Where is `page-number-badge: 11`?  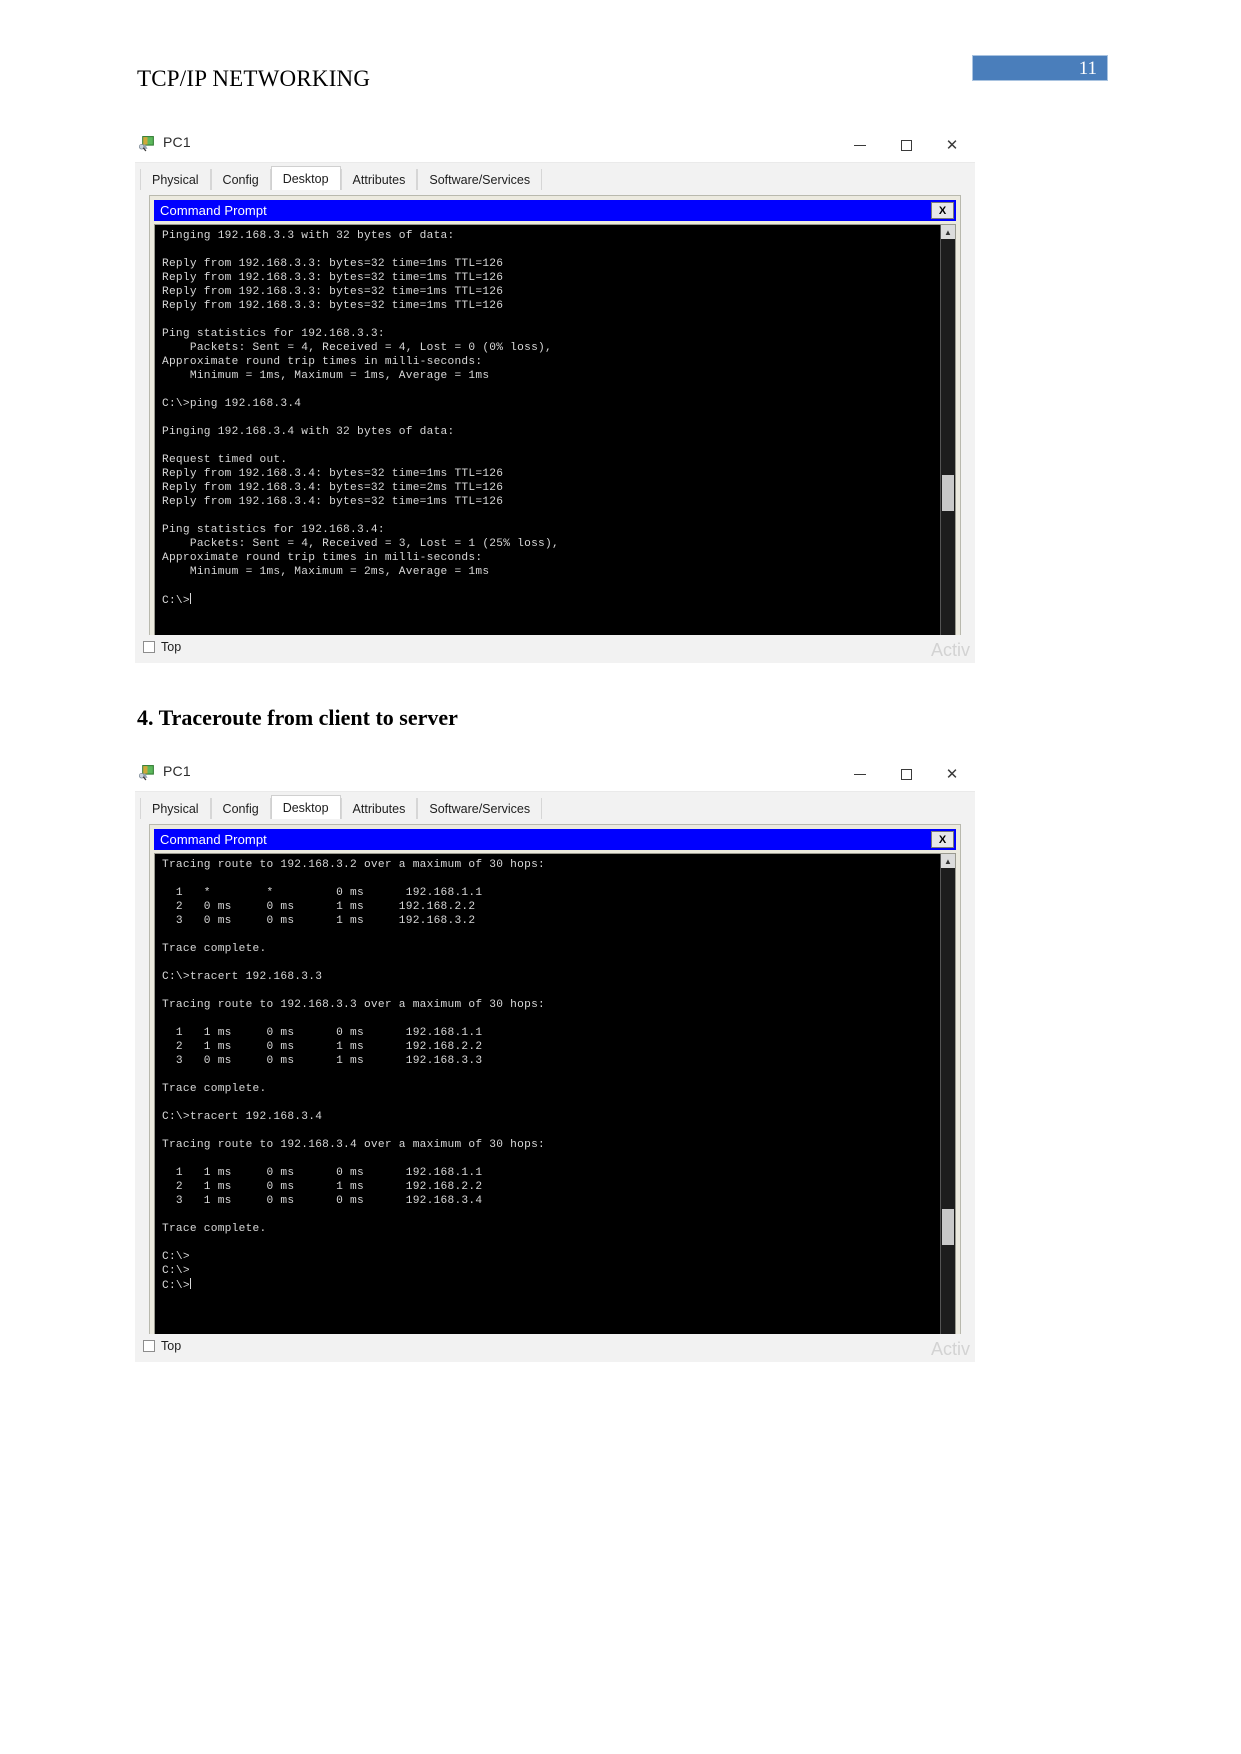
page-number-badge: 11 is located at coordinates (1040, 68).